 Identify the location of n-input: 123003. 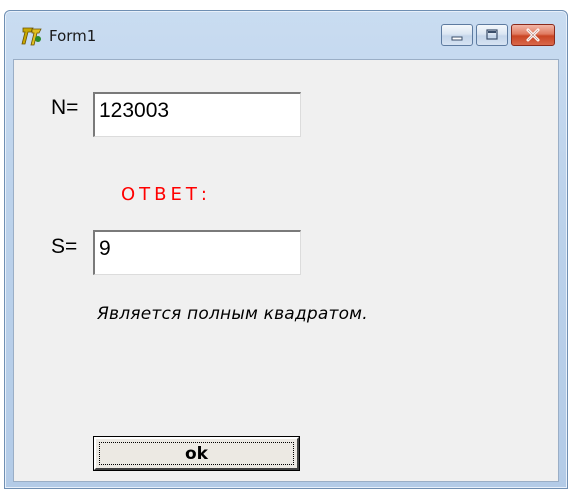
(197, 114).